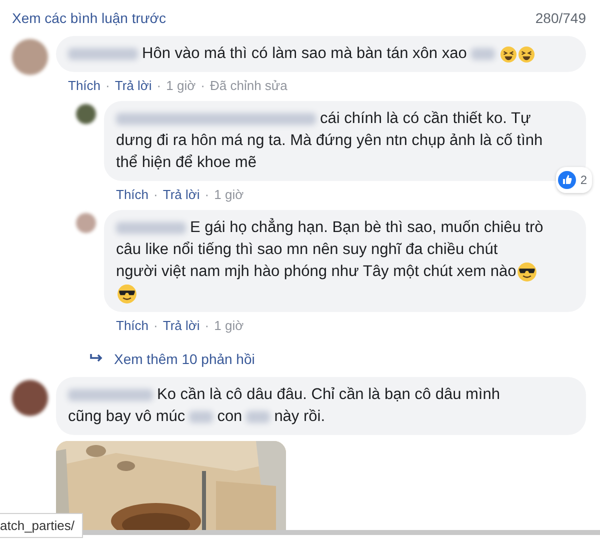 The height and width of the screenshot is (553, 600). I want to click on edited-label: Đã chỉnh sửa, so click(249, 85).